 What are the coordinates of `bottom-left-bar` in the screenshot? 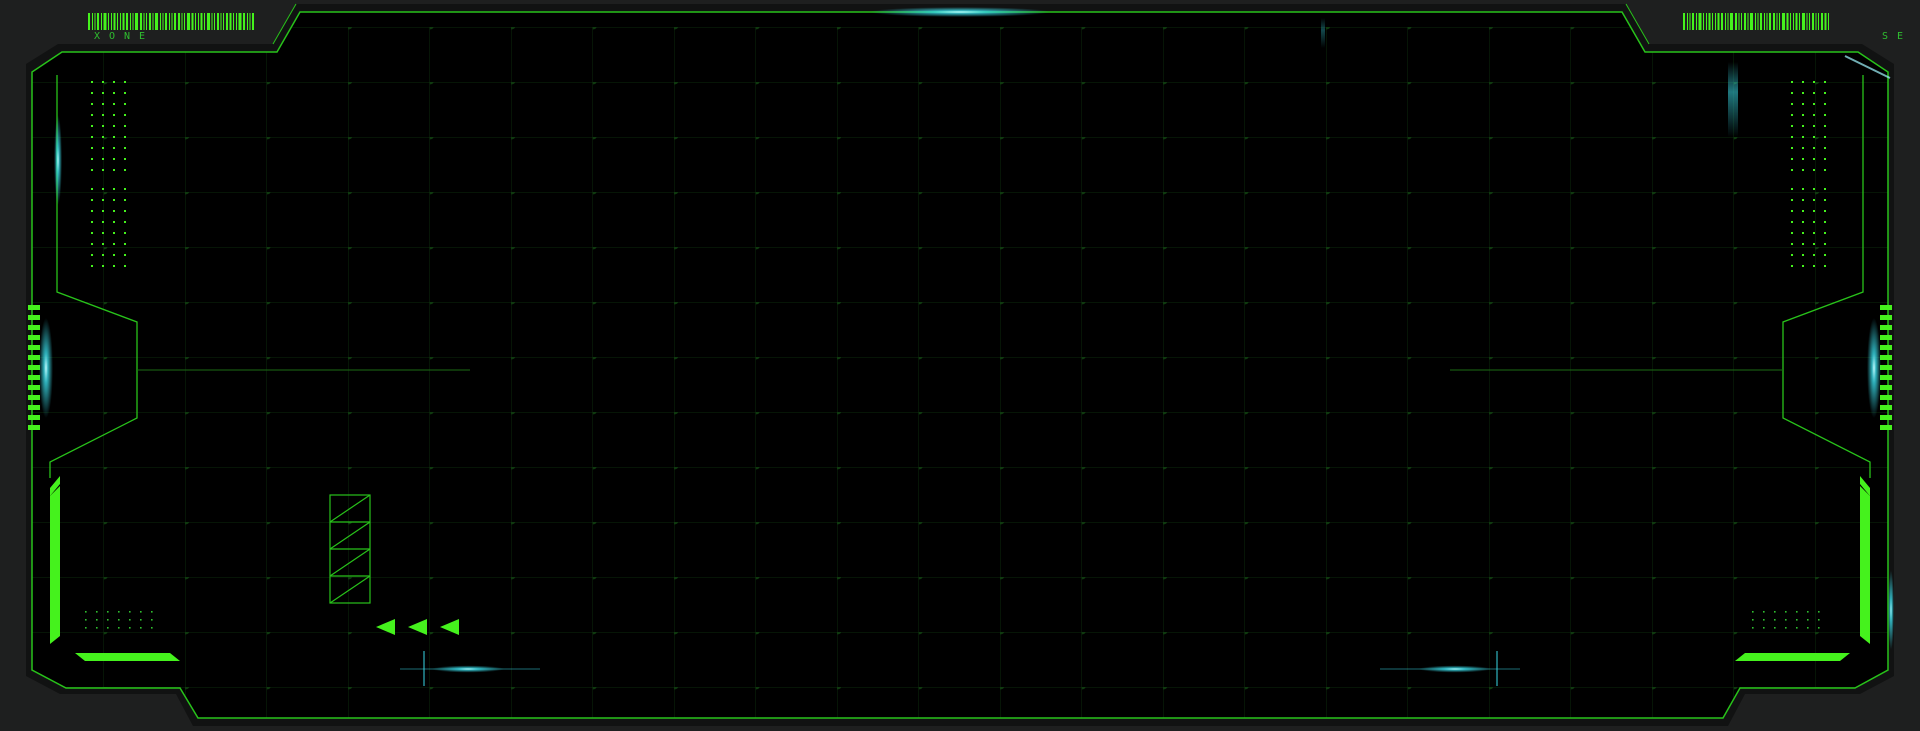 It's located at (127, 657).